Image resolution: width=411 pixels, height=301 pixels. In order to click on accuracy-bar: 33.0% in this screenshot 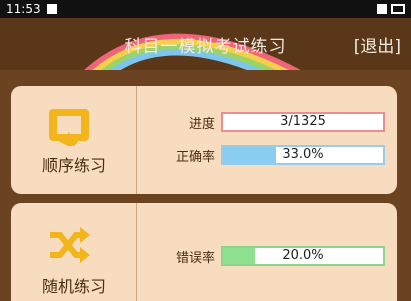, I will do `click(303, 155)`.